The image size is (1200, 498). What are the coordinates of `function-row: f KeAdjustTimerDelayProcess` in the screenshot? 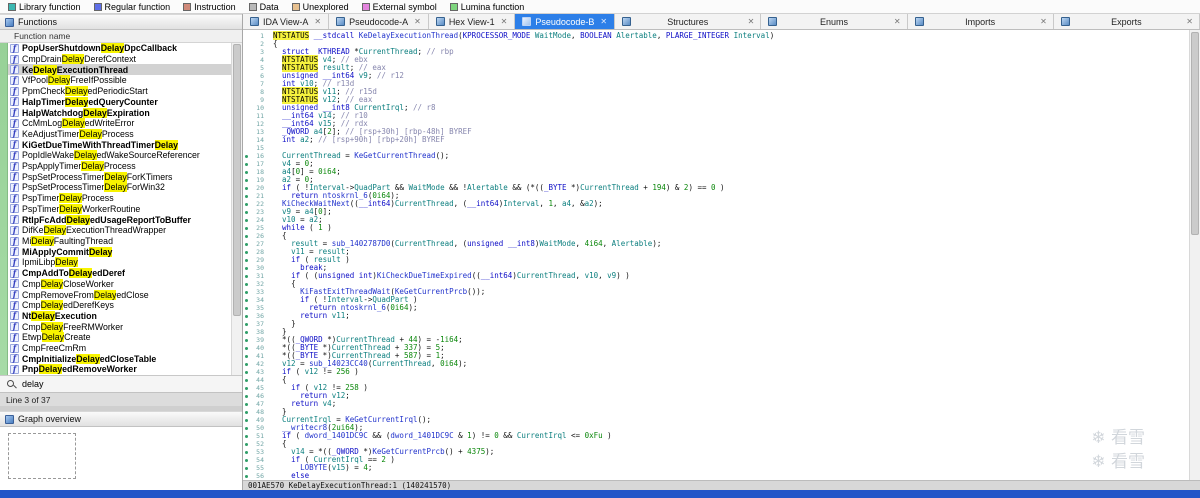 It's located at (119, 134).